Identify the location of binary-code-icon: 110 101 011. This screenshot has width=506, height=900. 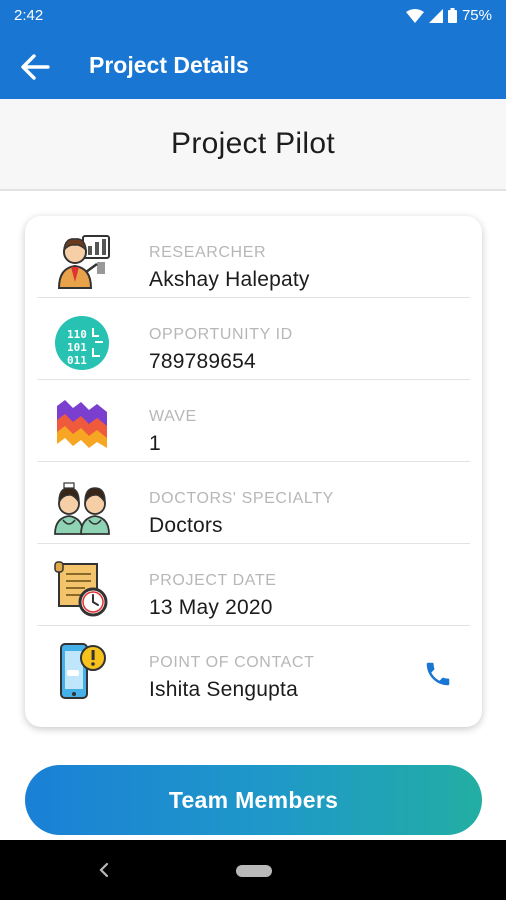
(82, 343).